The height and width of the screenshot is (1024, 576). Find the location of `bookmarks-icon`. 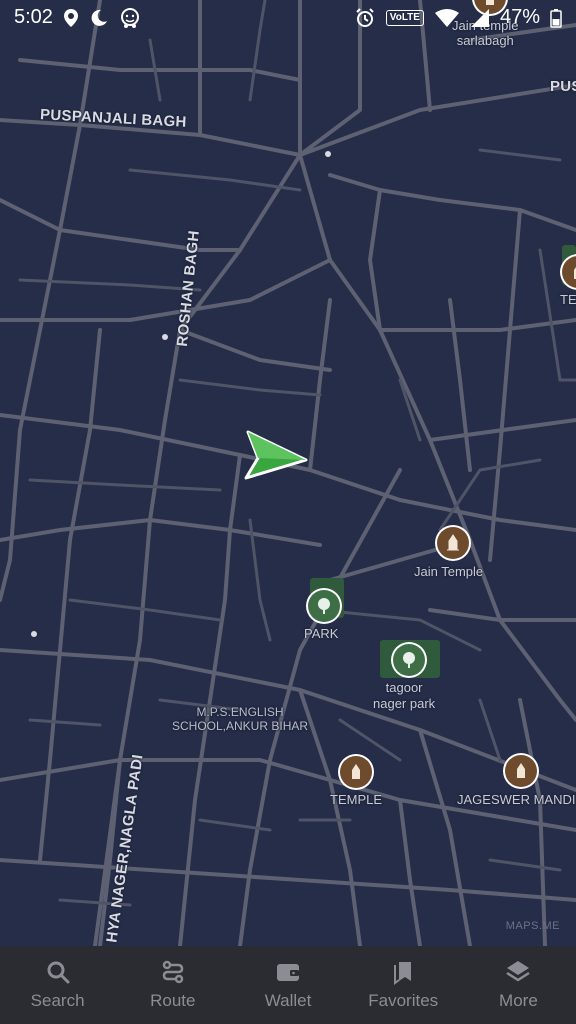

bookmarks-icon is located at coordinates (403, 973).